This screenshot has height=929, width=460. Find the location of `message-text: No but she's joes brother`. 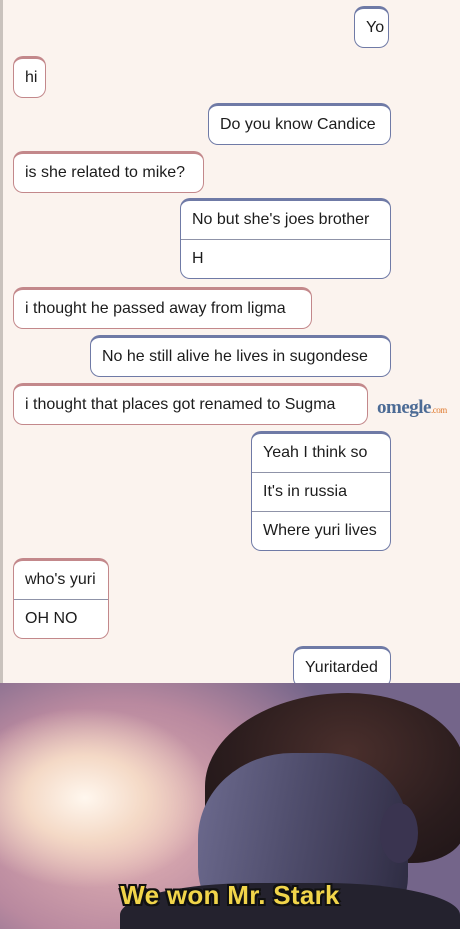

message-text: No but she's joes brother is located at coordinates (281, 219).